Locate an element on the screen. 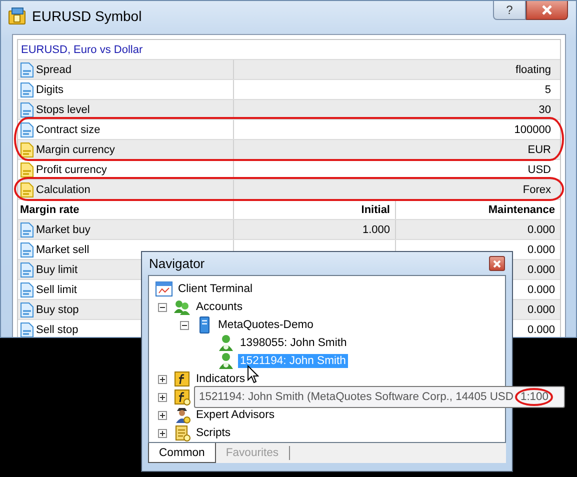 The height and width of the screenshot is (477, 577). tree-item: Indicators is located at coordinates (220, 379).